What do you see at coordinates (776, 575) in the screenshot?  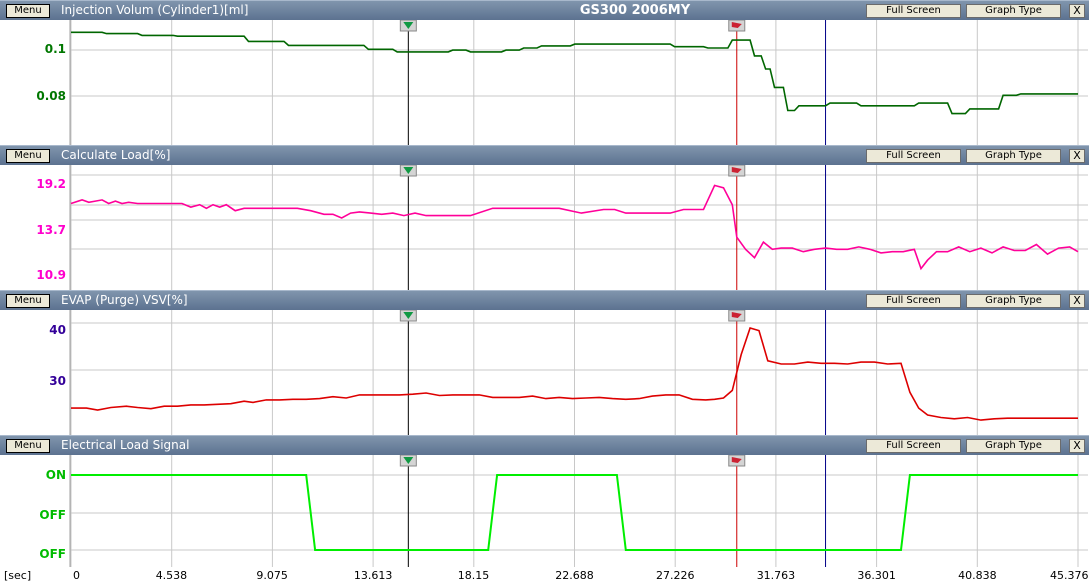 I see `x-tick-label: 31.763` at bounding box center [776, 575].